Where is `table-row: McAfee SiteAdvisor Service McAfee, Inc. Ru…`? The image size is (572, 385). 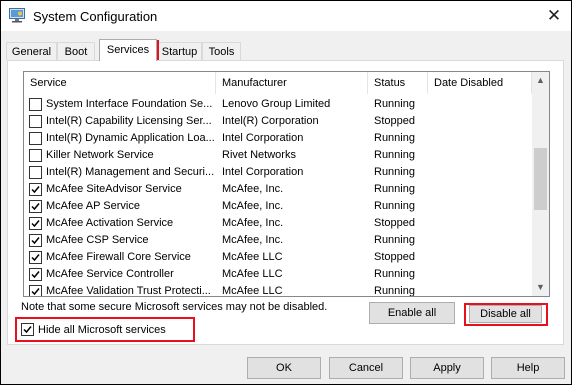 table-row: McAfee SiteAdvisor Service McAfee, Inc. Ru… is located at coordinates (278, 189).